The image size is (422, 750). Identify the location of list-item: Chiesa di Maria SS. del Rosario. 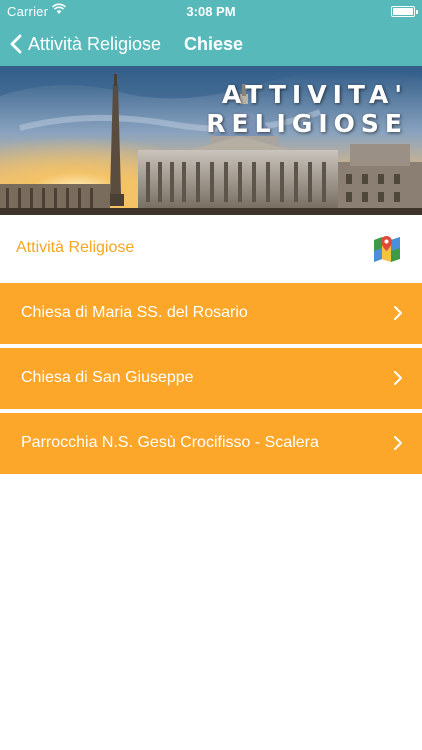
(211, 313).